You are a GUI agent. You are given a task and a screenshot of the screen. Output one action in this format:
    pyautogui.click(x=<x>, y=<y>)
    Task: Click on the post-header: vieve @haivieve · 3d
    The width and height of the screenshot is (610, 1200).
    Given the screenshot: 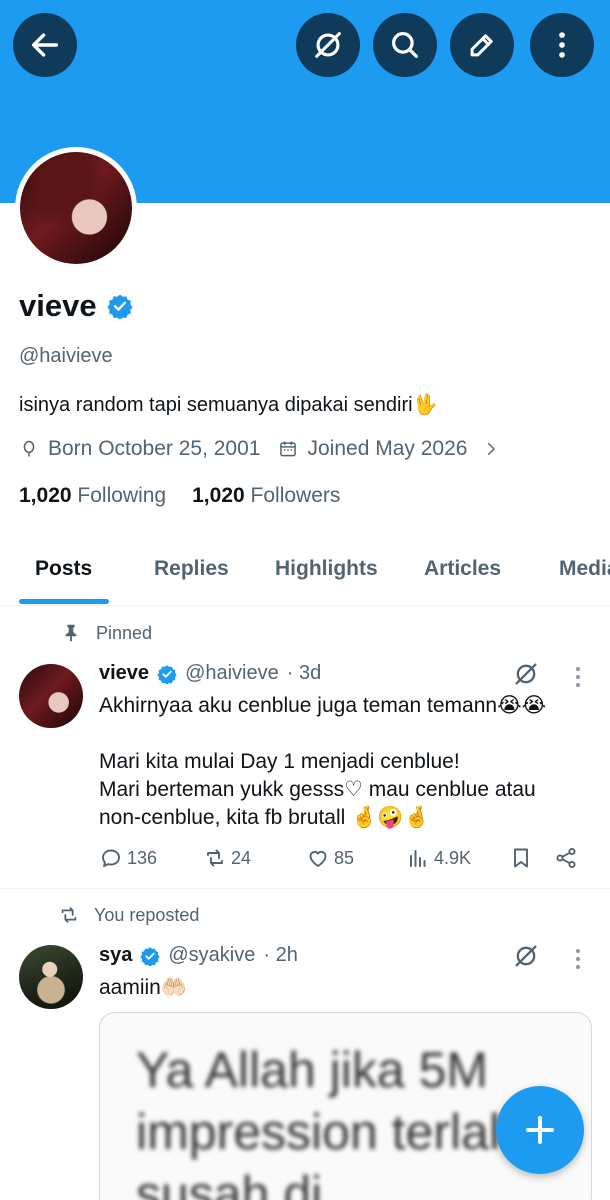 What is the action you would take?
    pyautogui.click(x=210, y=673)
    